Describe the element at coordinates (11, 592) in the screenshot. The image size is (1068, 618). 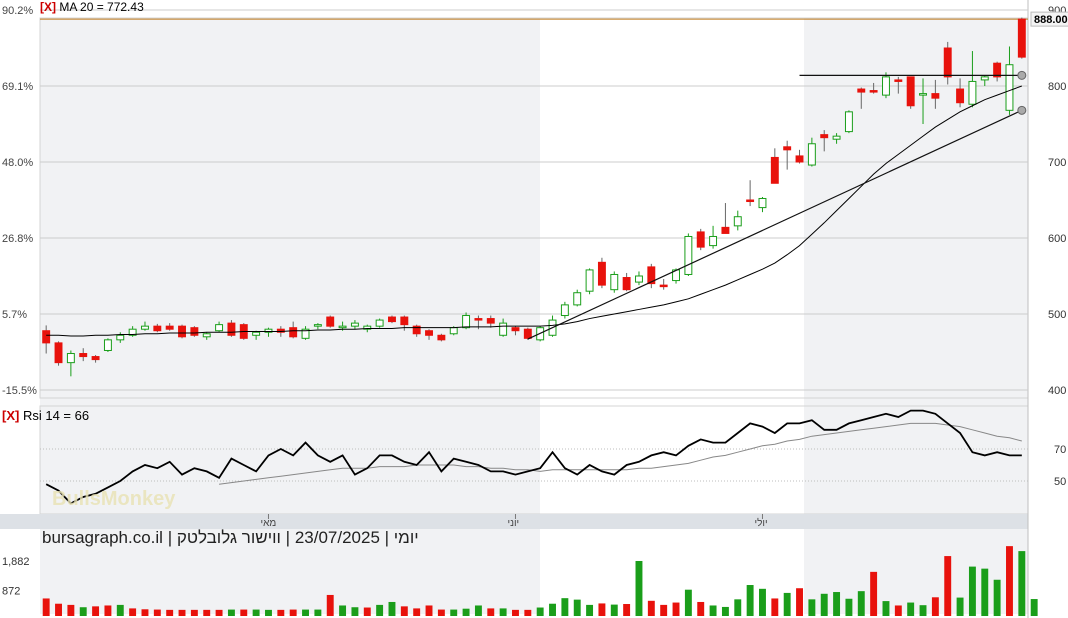
I see `volume-tick-label: 872` at that location.